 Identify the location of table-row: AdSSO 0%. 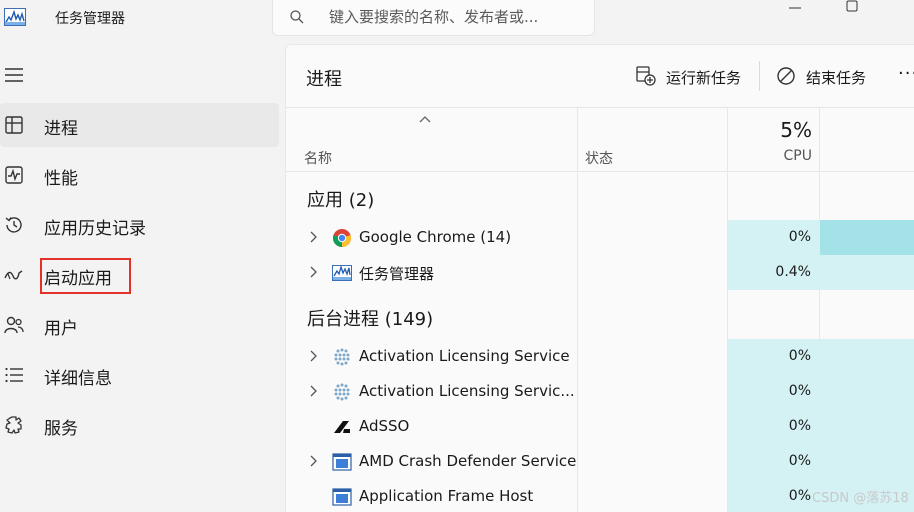
(600, 426).